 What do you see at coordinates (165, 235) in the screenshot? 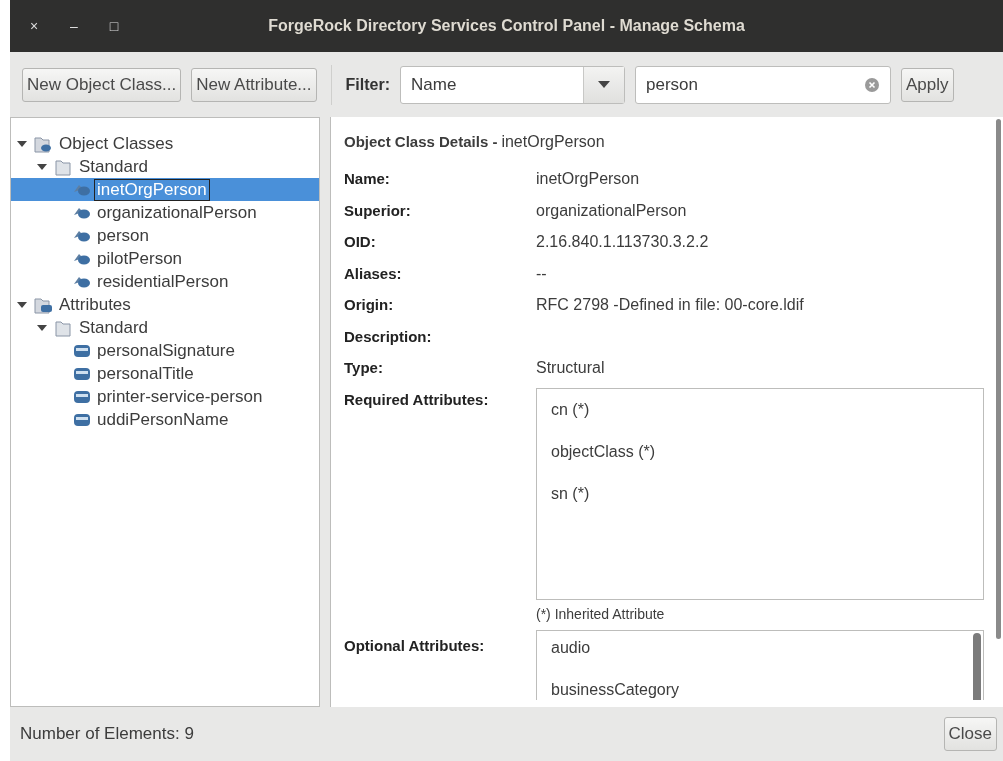
I see `tree-item: person` at bounding box center [165, 235].